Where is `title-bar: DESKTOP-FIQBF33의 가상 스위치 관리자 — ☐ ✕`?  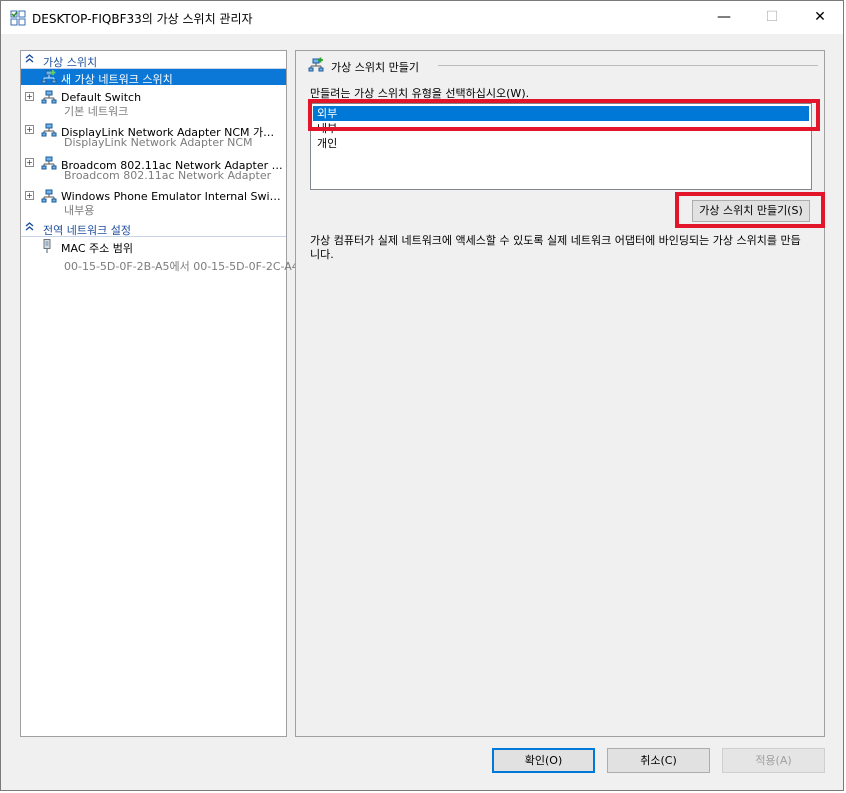 title-bar: DESKTOP-FIQBF33의 가상 스위치 관리자 — ☐ ✕ is located at coordinates (422, 17).